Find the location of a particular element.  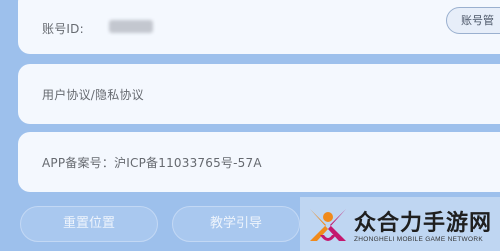

watermark-subtitle: ZHONGHELI MOBILE GAME NETWORK is located at coordinates (418, 239).